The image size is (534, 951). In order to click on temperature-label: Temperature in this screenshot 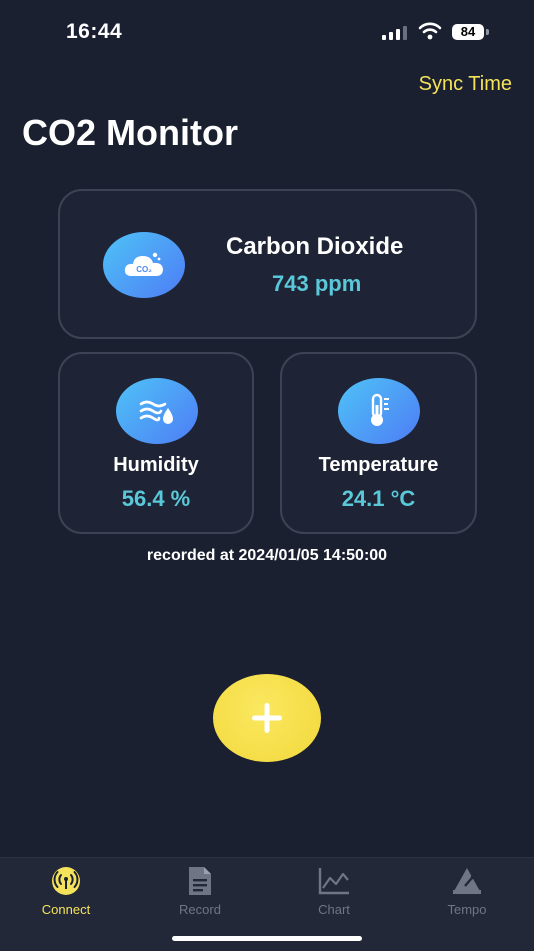, I will do `click(378, 465)`.